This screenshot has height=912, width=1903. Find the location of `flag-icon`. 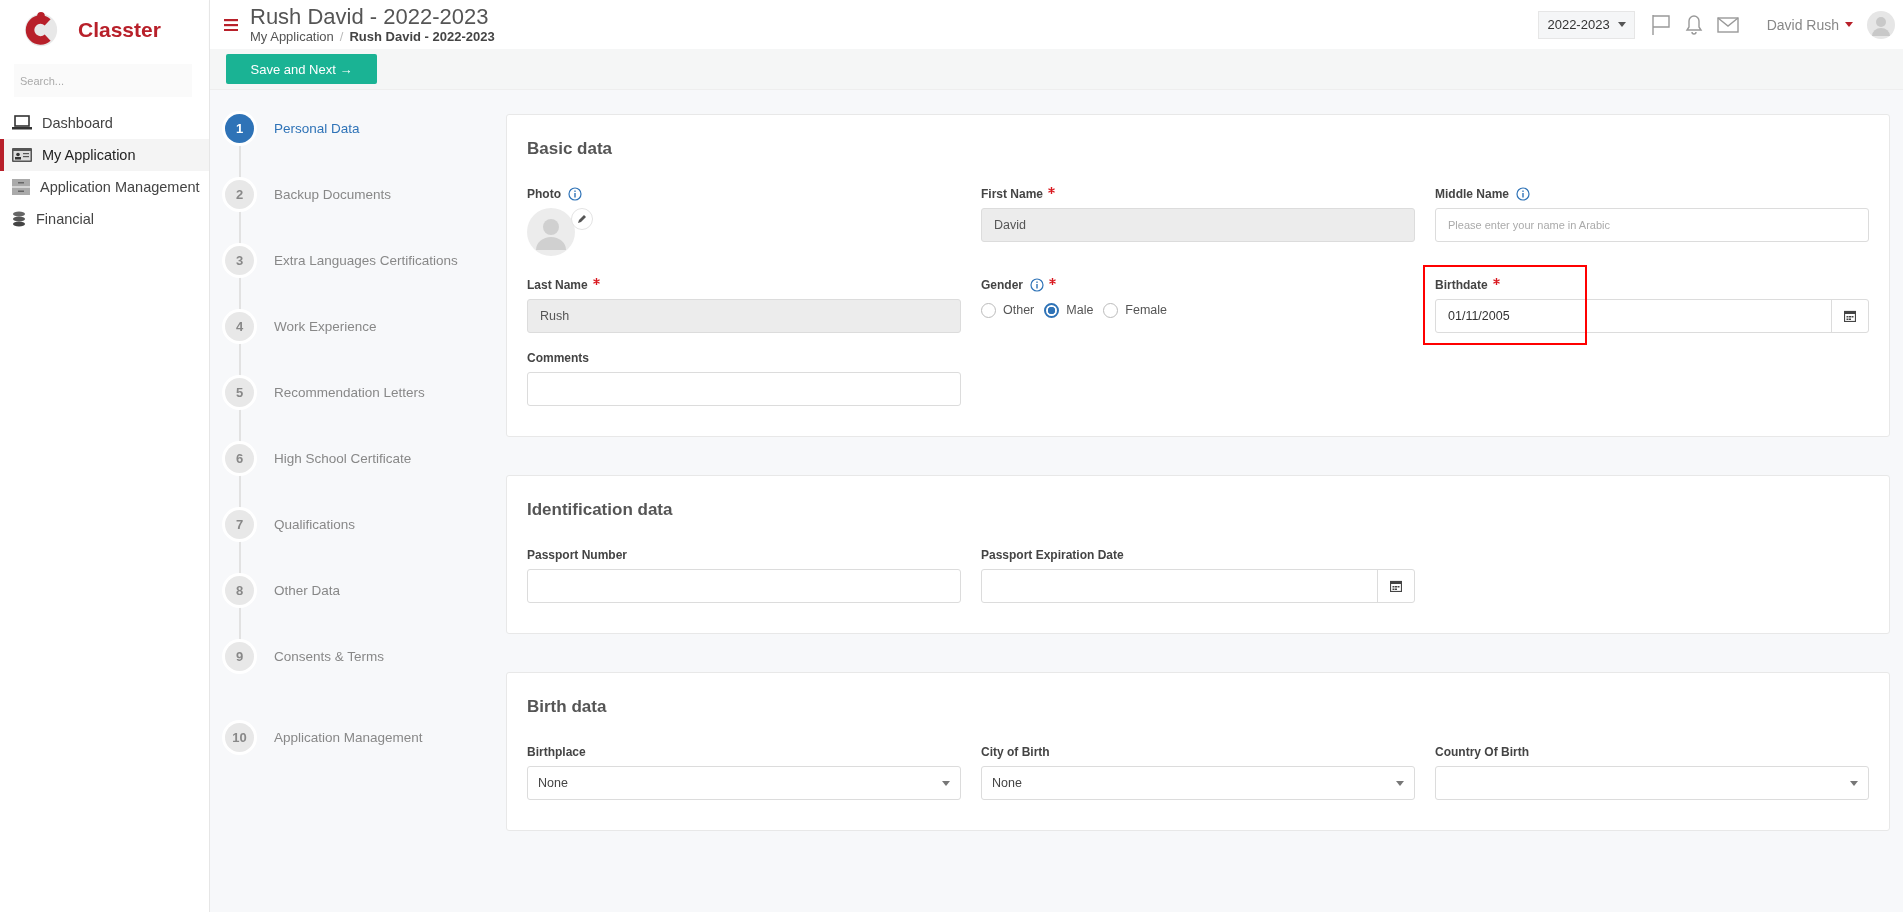

flag-icon is located at coordinates (1660, 24).